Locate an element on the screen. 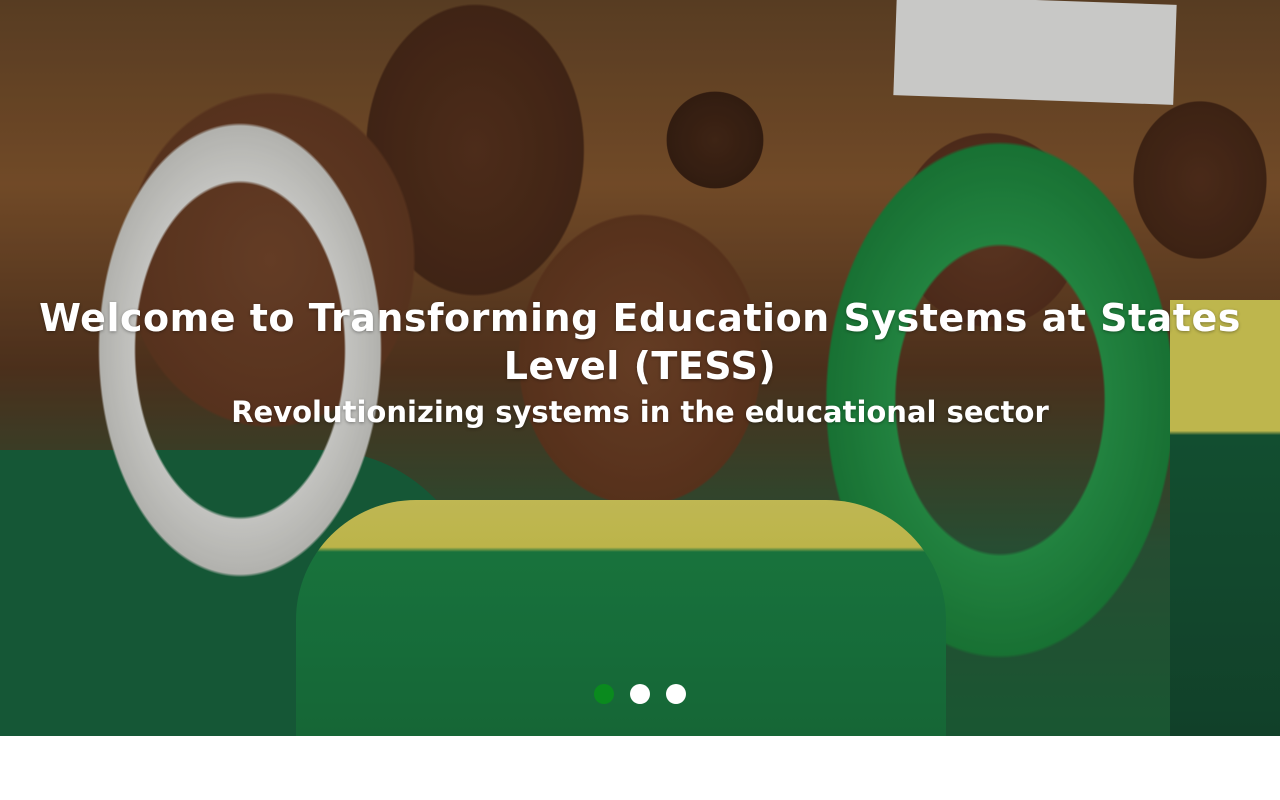 The image size is (1280, 800). carousel-indicators is located at coordinates (640, 694).